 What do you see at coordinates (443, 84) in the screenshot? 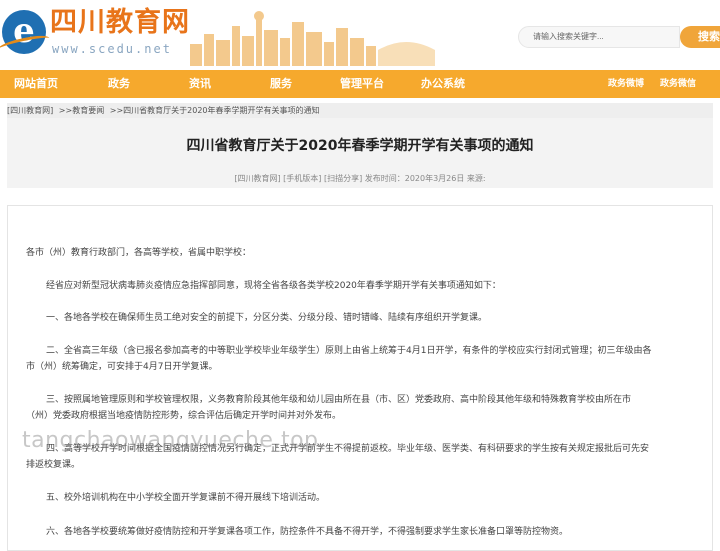
I see `nav-item-office: 办公系统` at bounding box center [443, 84].